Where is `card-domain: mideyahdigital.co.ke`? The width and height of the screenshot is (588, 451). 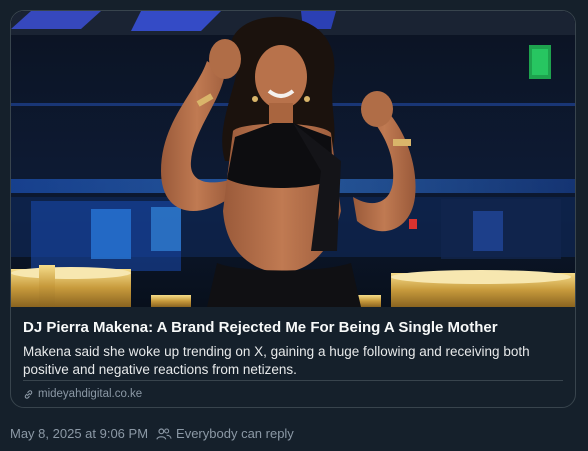
card-domain: mideyahdigital.co.ke is located at coordinates (82, 394).